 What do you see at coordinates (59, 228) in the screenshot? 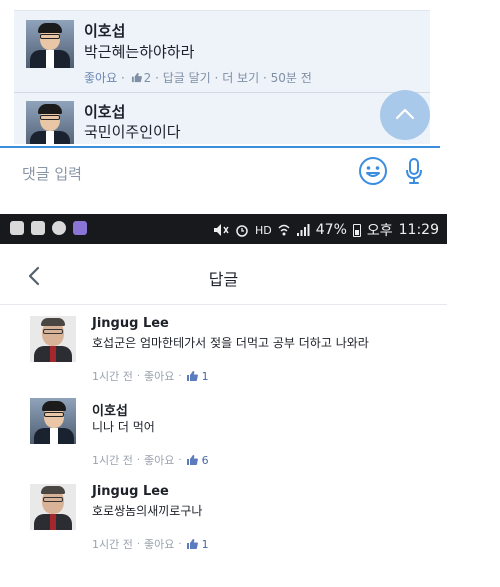
I see `talk-icon` at bounding box center [59, 228].